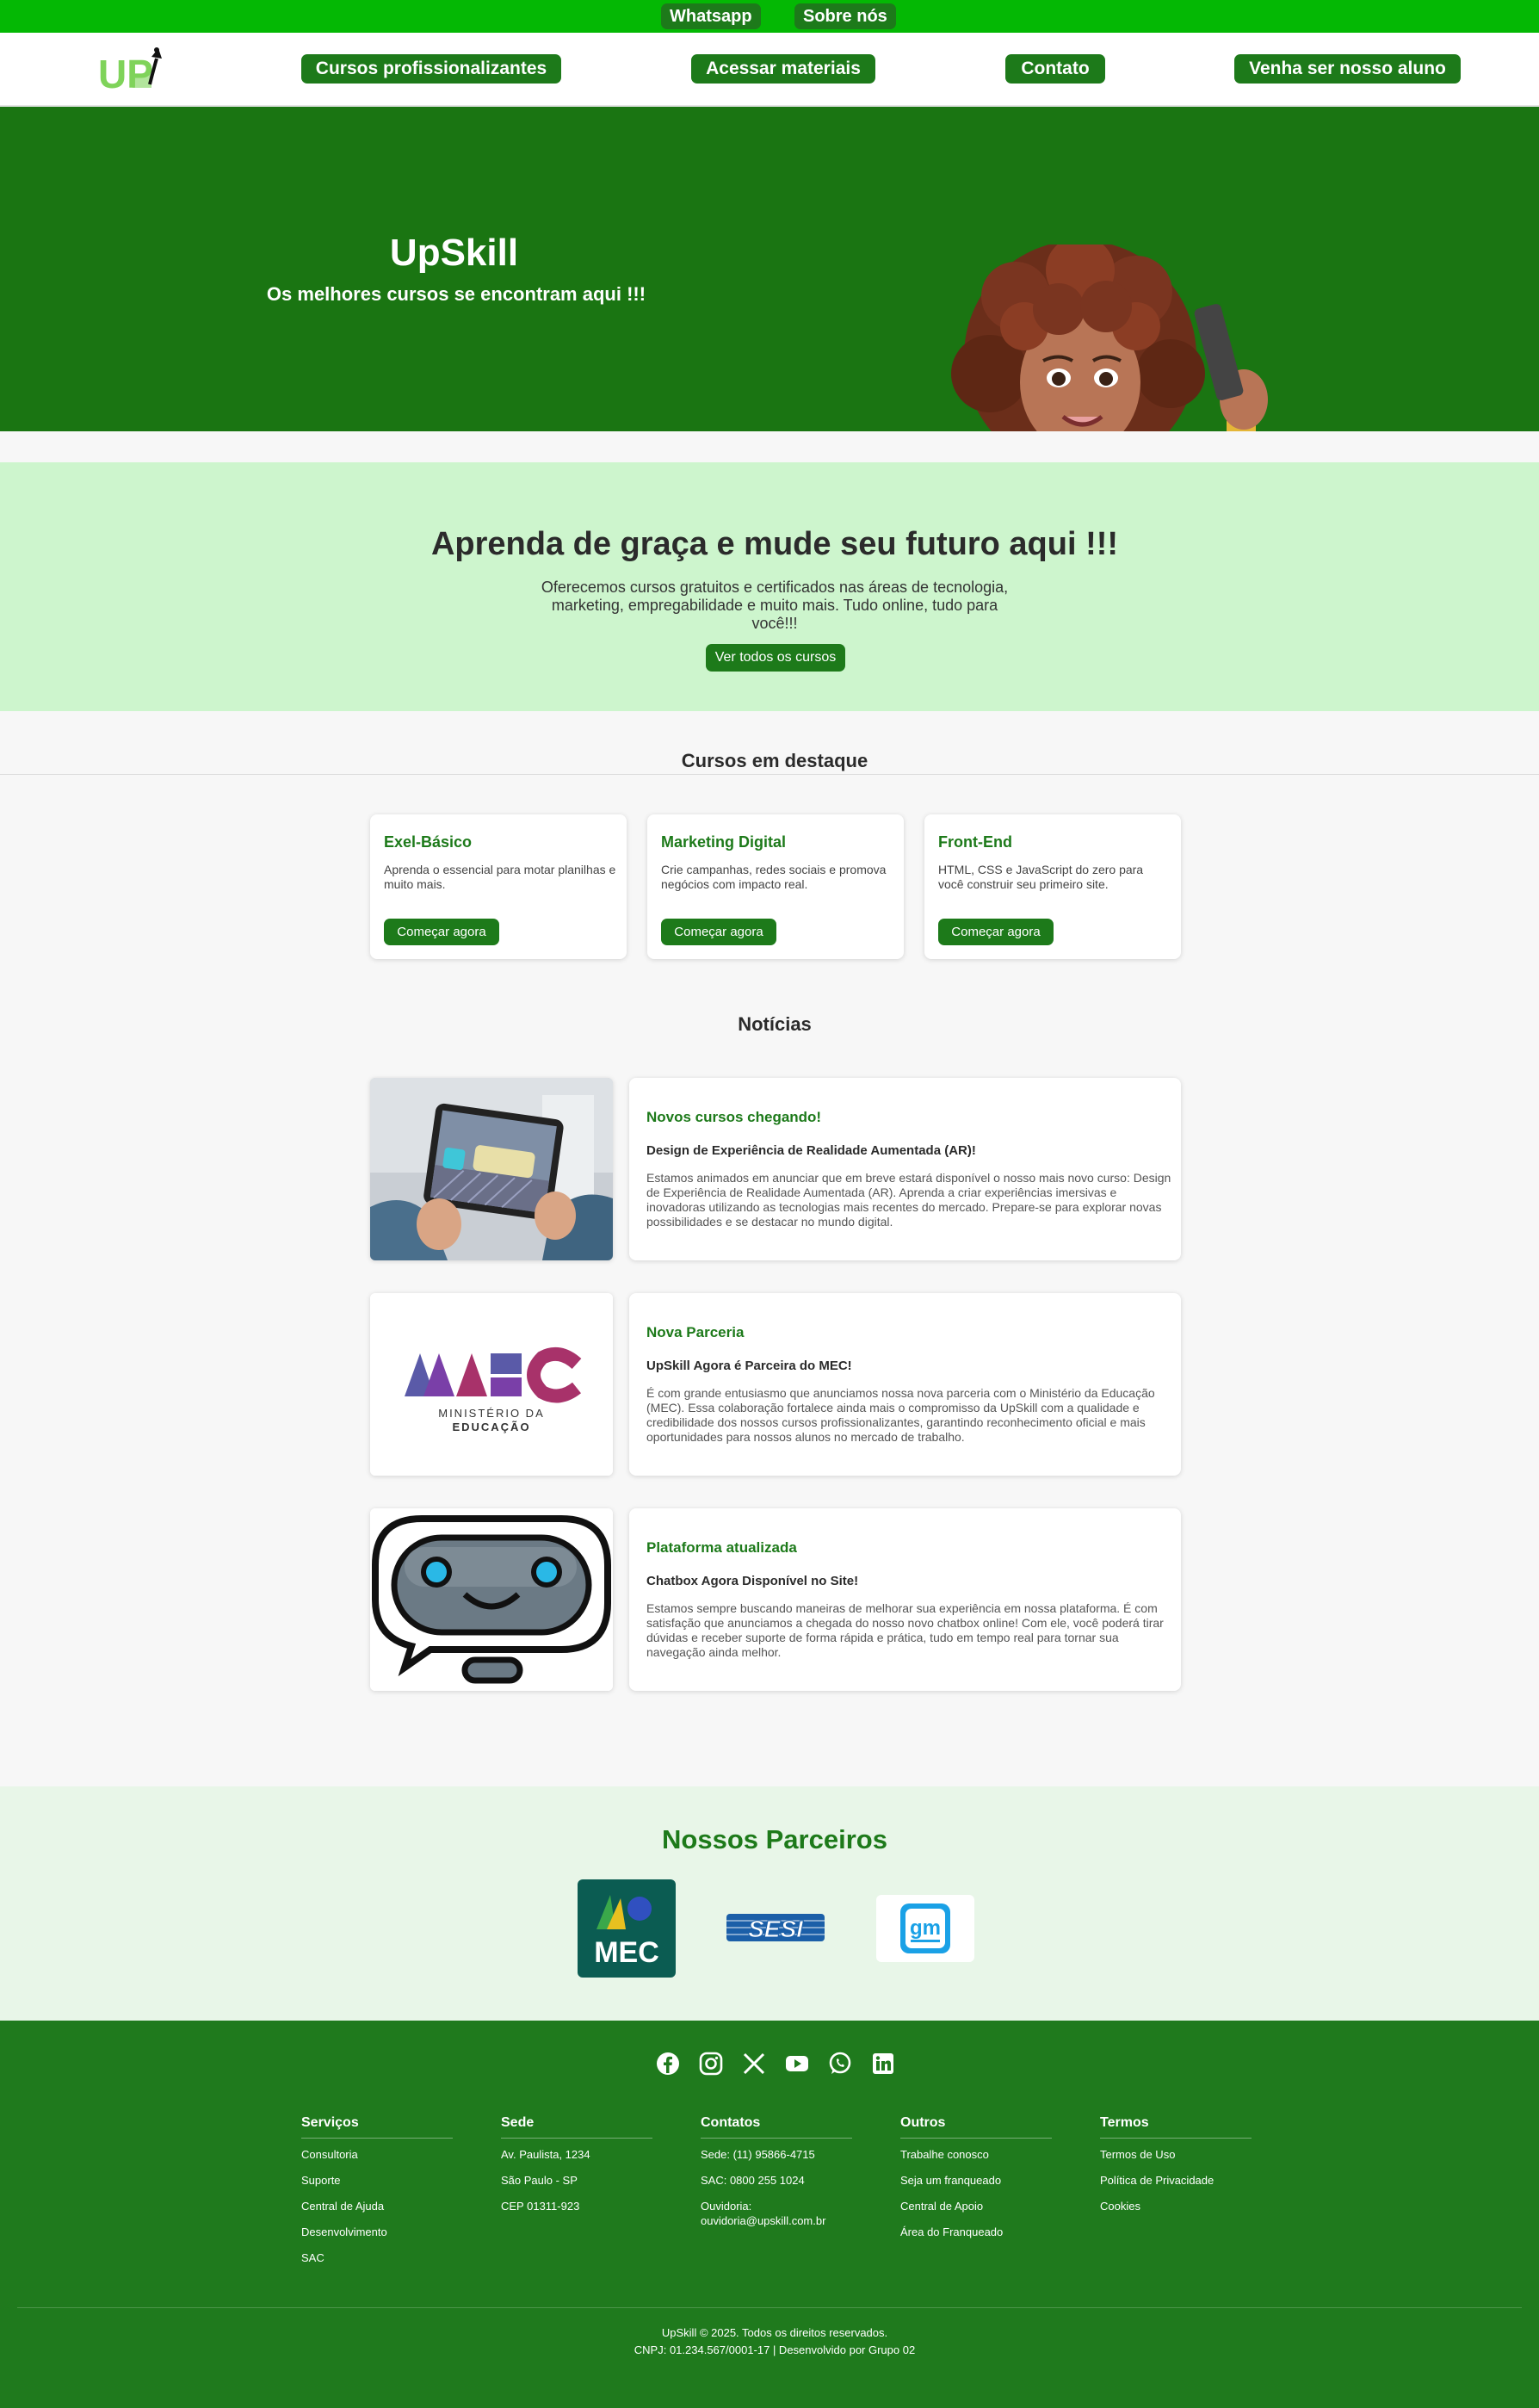  What do you see at coordinates (377, 2232) in the screenshot?
I see `footer-link: Desenvolvimento` at bounding box center [377, 2232].